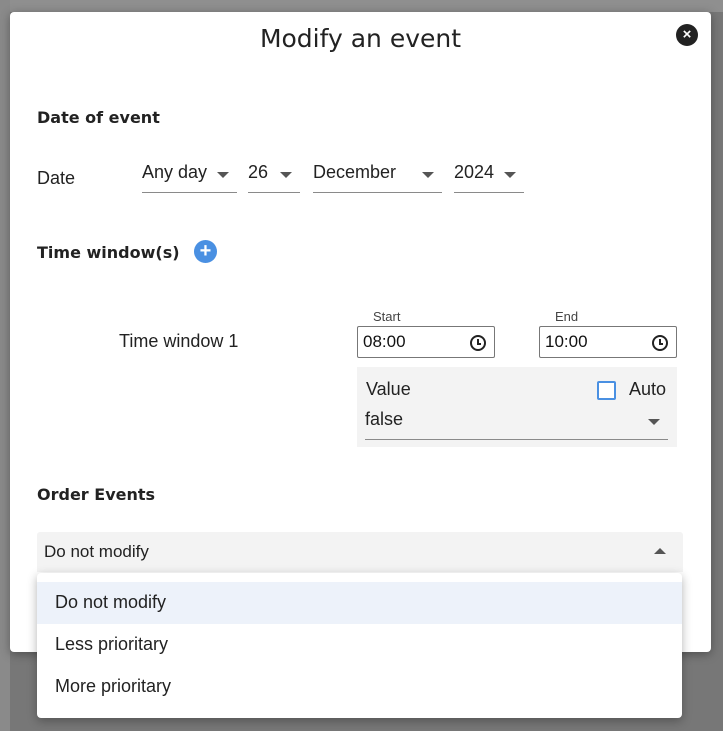  Describe the element at coordinates (360, 552) in the screenshot. I see `order-events-select: Do not modify` at that location.